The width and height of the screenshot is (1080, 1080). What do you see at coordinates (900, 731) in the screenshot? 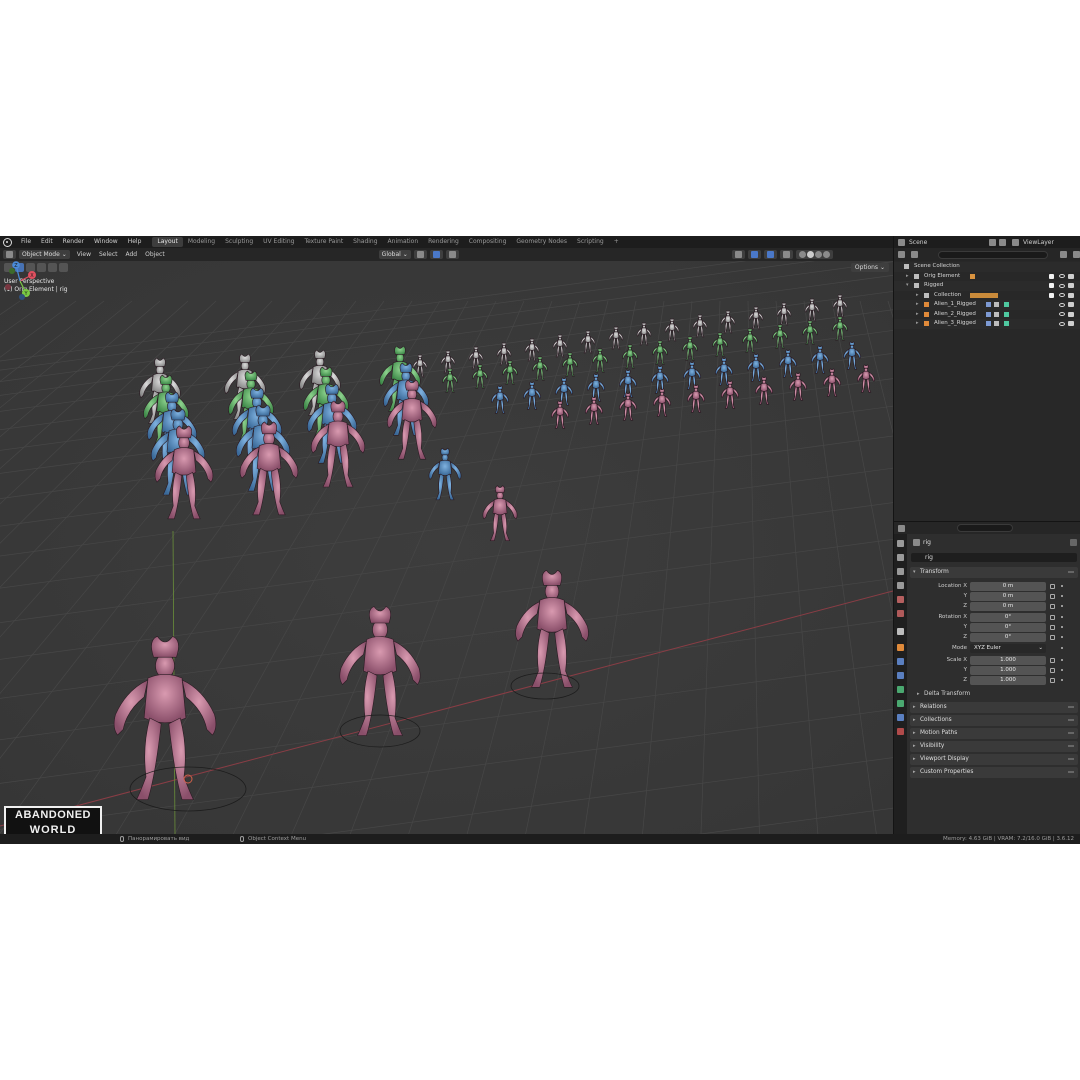
I see `texture-tab-icon` at bounding box center [900, 731].